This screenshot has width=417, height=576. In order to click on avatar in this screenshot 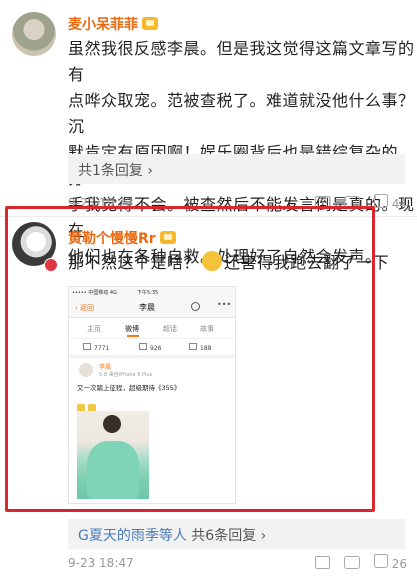, I will do `click(34, 34)`.